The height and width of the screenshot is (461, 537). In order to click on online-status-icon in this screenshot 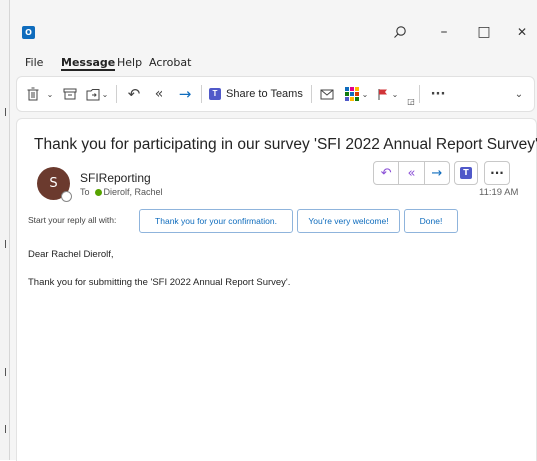, I will do `click(98, 192)`.